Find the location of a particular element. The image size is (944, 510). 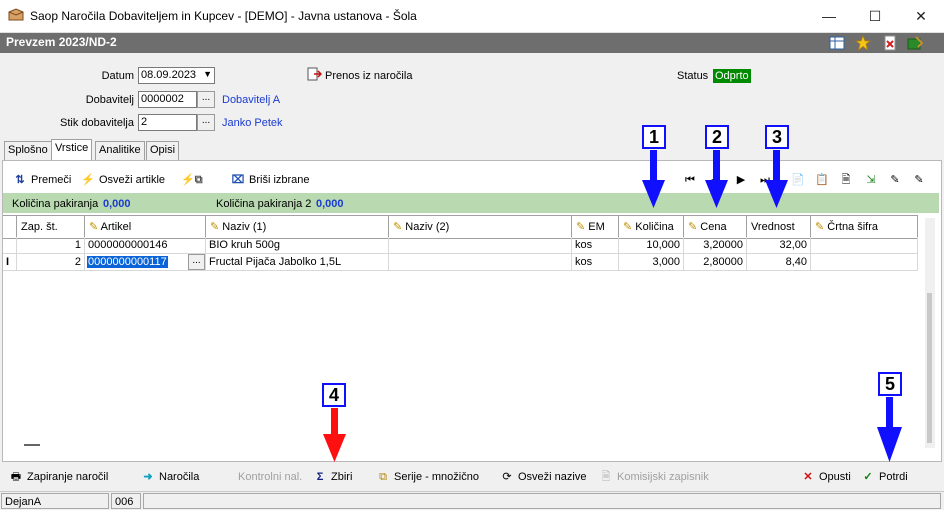

quantity-bar is located at coordinates (471, 203).